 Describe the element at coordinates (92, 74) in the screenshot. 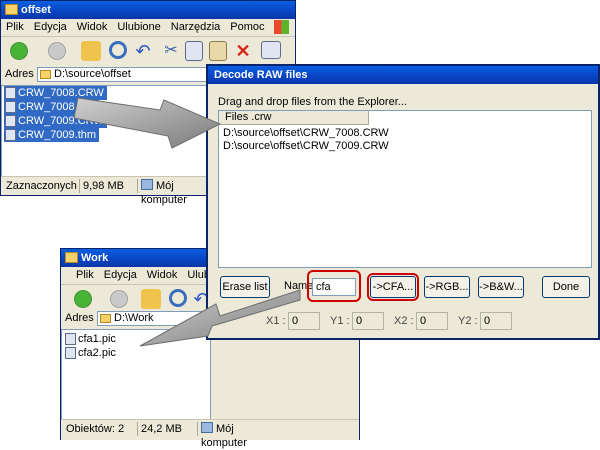

I see `address-value: D:\source\offset` at that location.